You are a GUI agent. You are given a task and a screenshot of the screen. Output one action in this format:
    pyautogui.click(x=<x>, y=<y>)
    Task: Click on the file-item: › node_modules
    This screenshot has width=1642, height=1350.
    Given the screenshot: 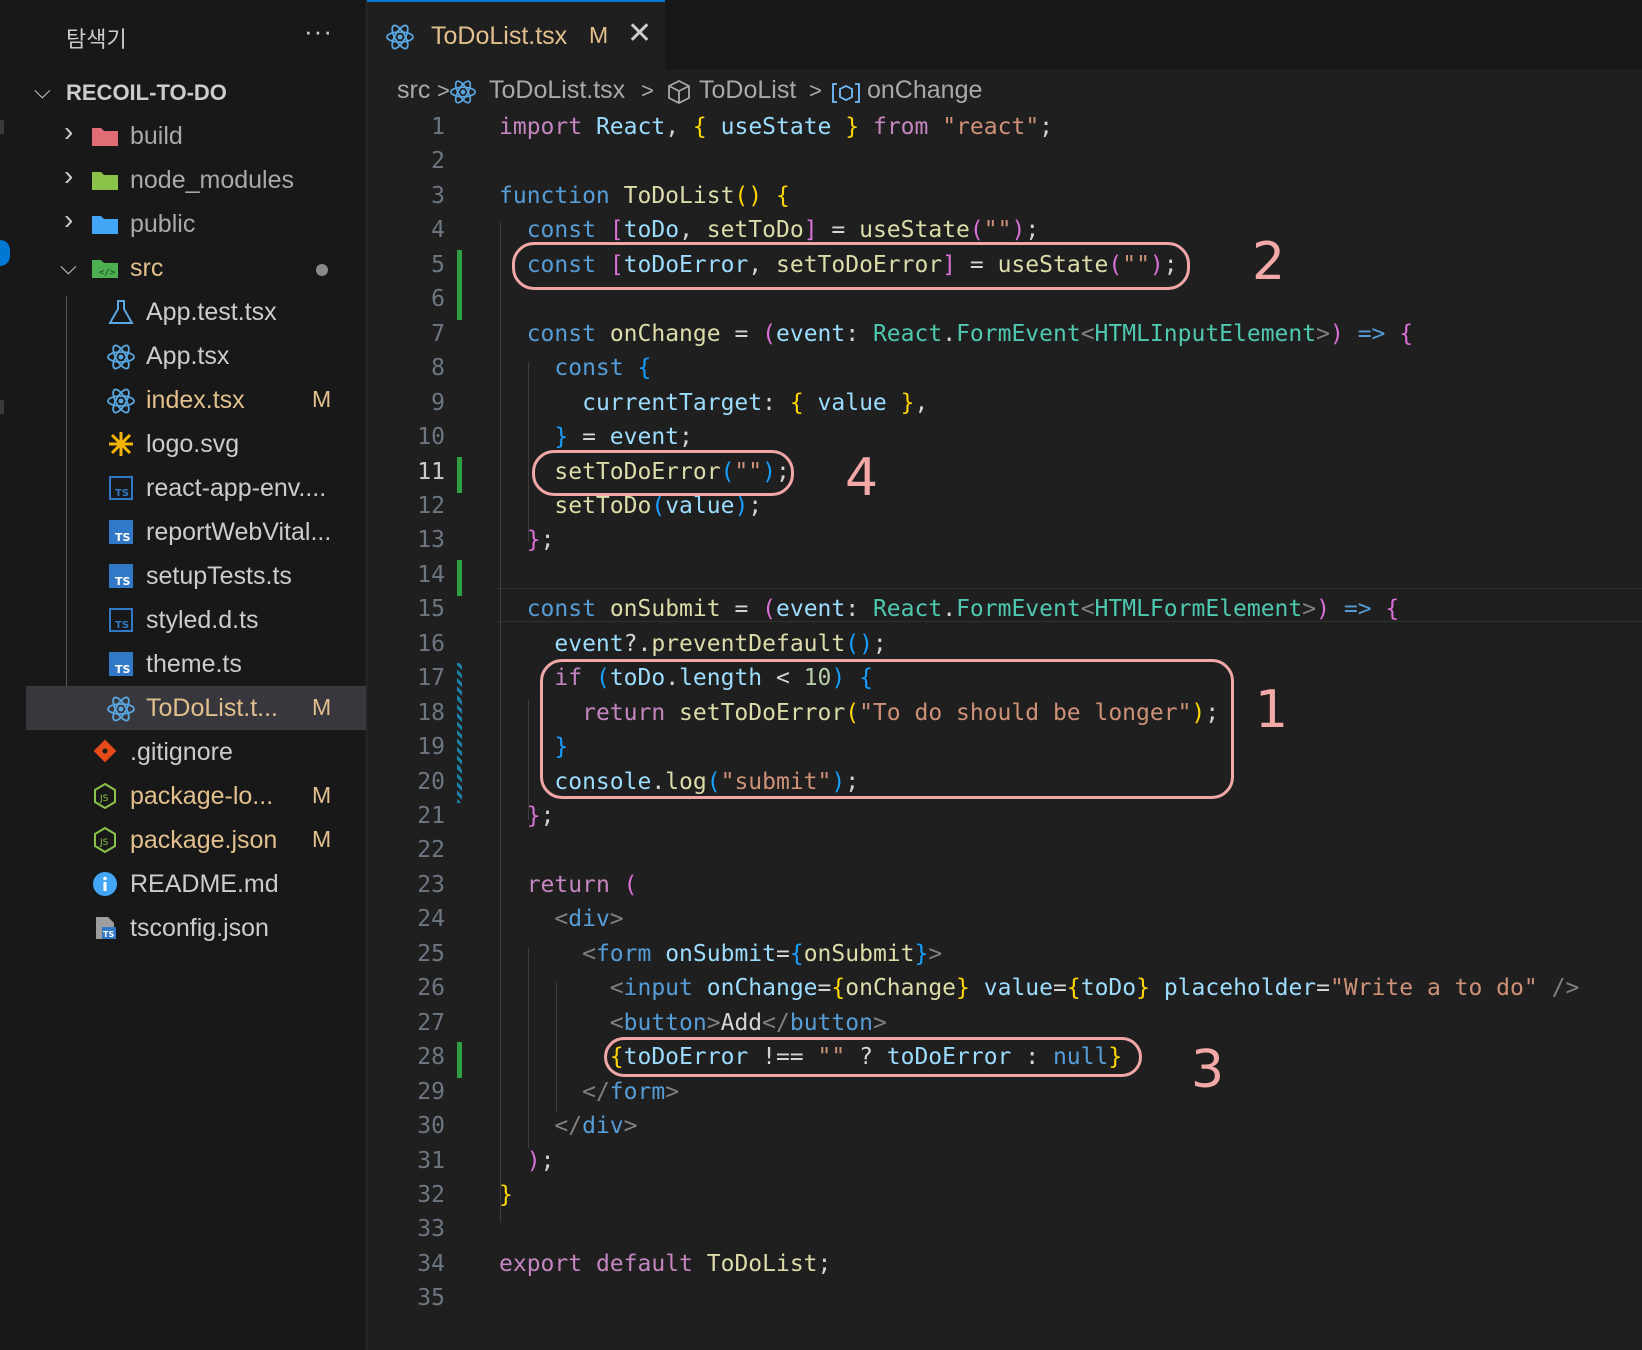 What is the action you would take?
    pyautogui.click(x=196, y=180)
    